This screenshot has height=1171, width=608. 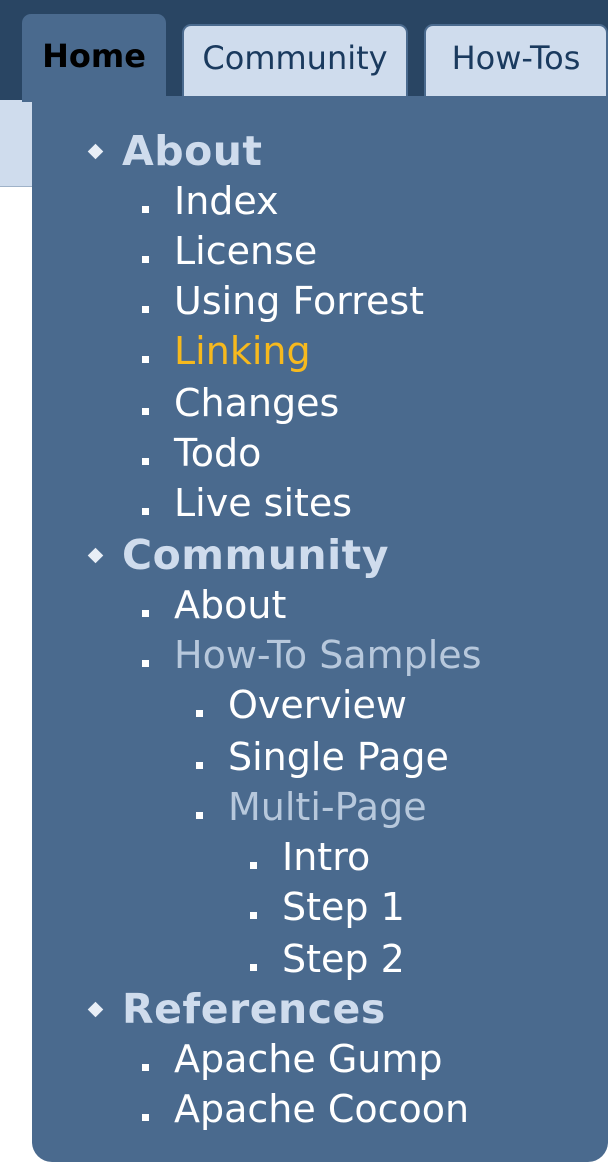 I want to click on tab-community: Community, so click(x=295, y=62).